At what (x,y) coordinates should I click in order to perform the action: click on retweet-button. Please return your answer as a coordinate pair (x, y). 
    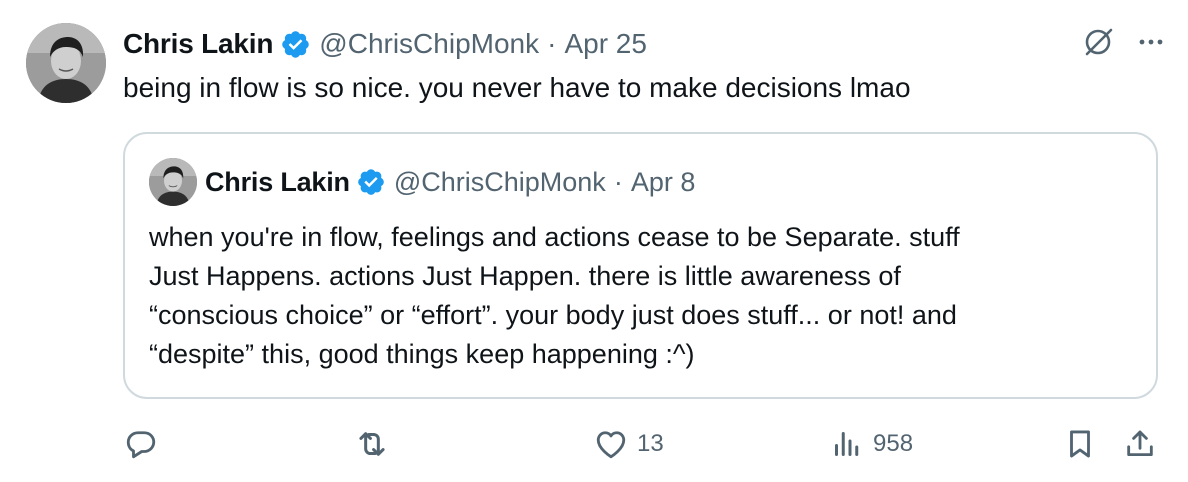
    Looking at the image, I should click on (376, 444).